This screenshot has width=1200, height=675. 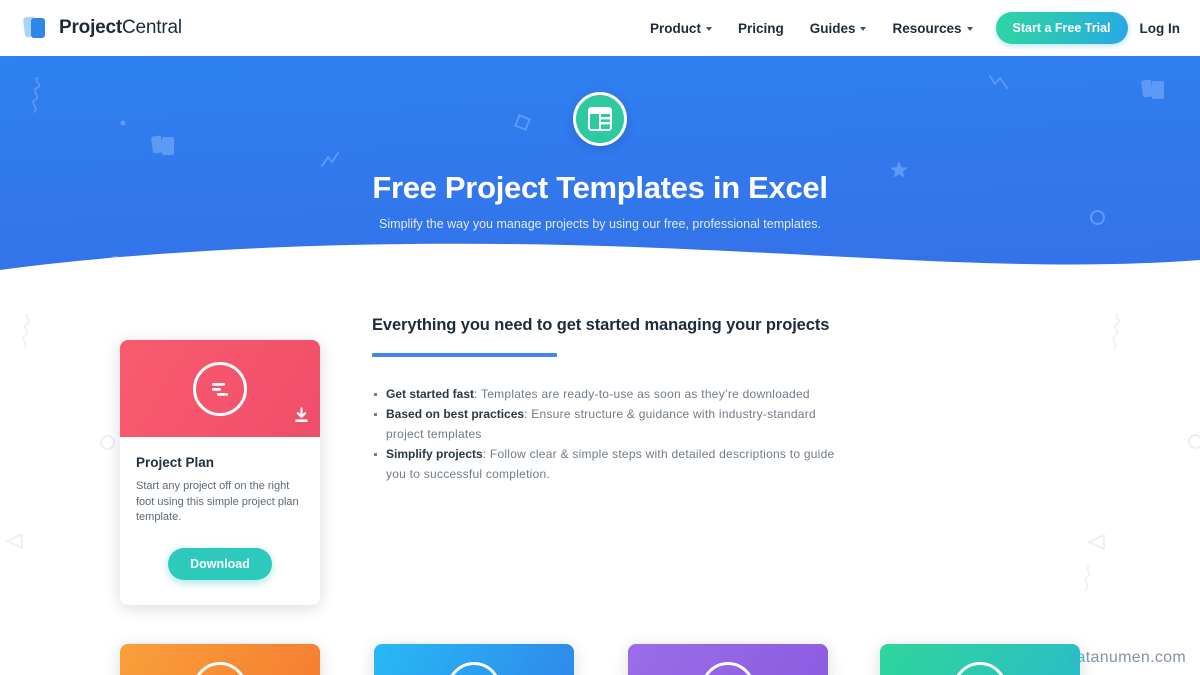 What do you see at coordinates (600, 119) in the screenshot?
I see `template-layout-icon` at bounding box center [600, 119].